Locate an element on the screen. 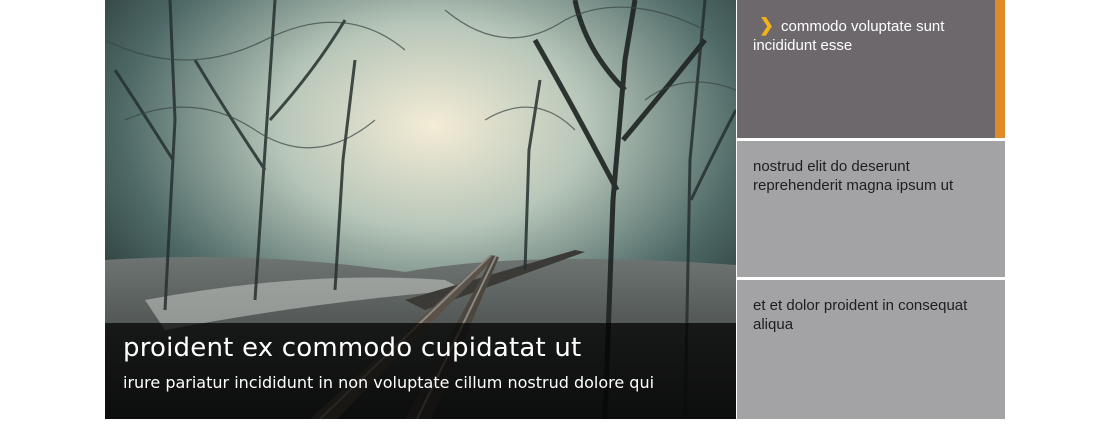  active-tab-indicator is located at coordinates (1000, 69).